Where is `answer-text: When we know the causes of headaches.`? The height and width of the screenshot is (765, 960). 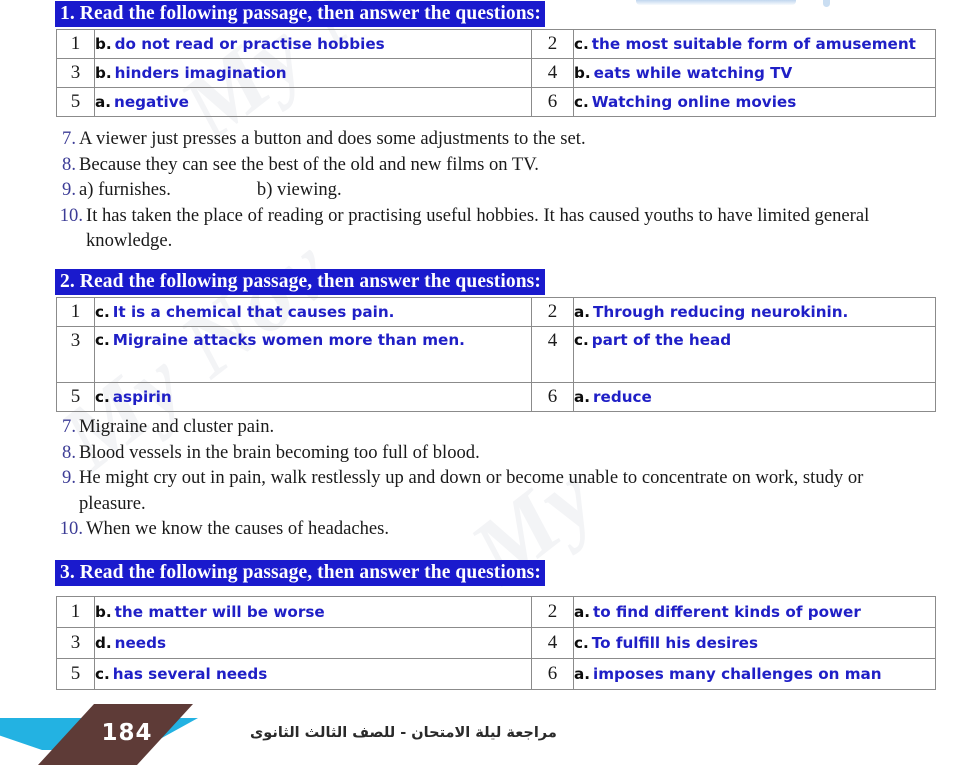 answer-text: When we know the causes of headaches. is located at coordinates (238, 528).